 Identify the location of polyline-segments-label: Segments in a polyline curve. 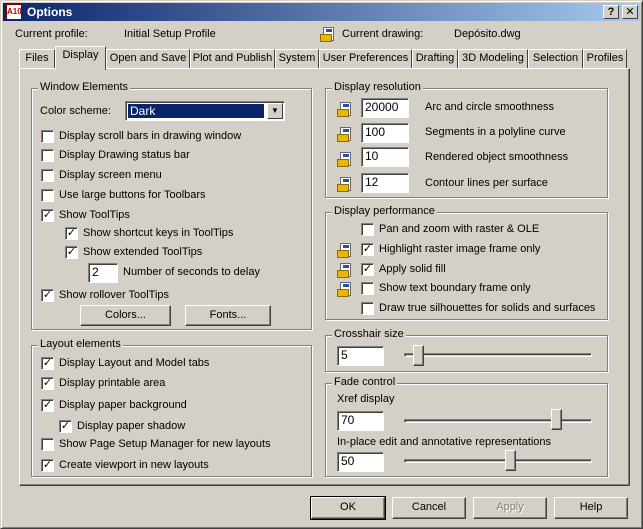
(495, 132).